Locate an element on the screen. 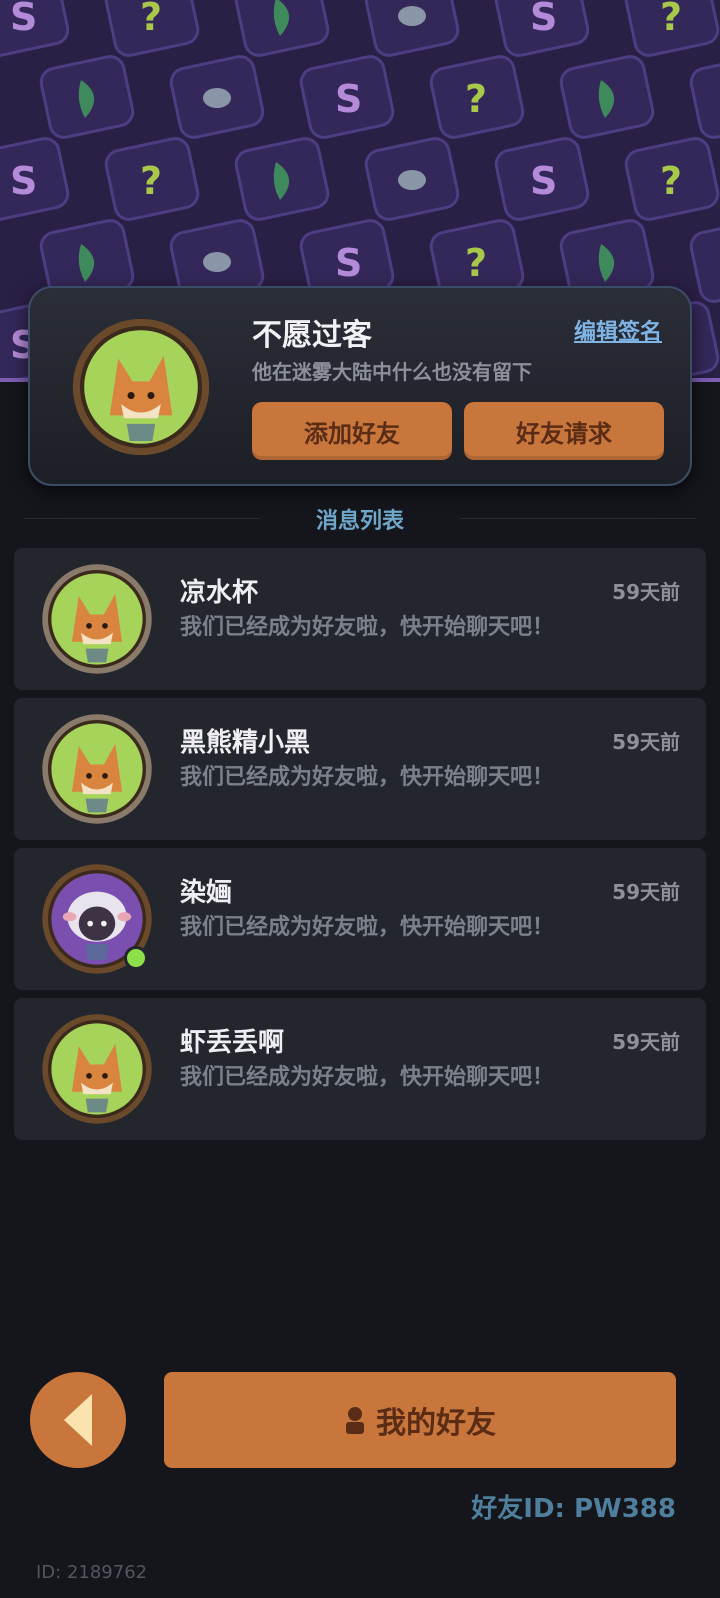  message-item: 染婳 59天前 我们已经成为好友啦，快开始聊天吧！ is located at coordinates (360, 919).